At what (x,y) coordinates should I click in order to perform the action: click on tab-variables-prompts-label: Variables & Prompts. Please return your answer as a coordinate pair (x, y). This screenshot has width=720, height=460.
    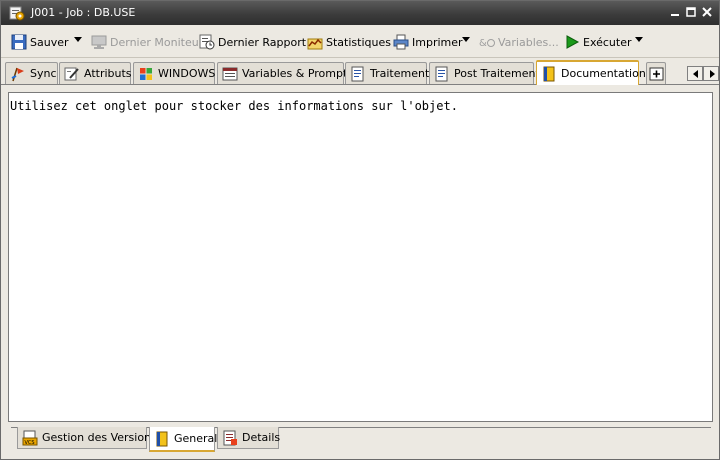
    Looking at the image, I should click on (298, 73).